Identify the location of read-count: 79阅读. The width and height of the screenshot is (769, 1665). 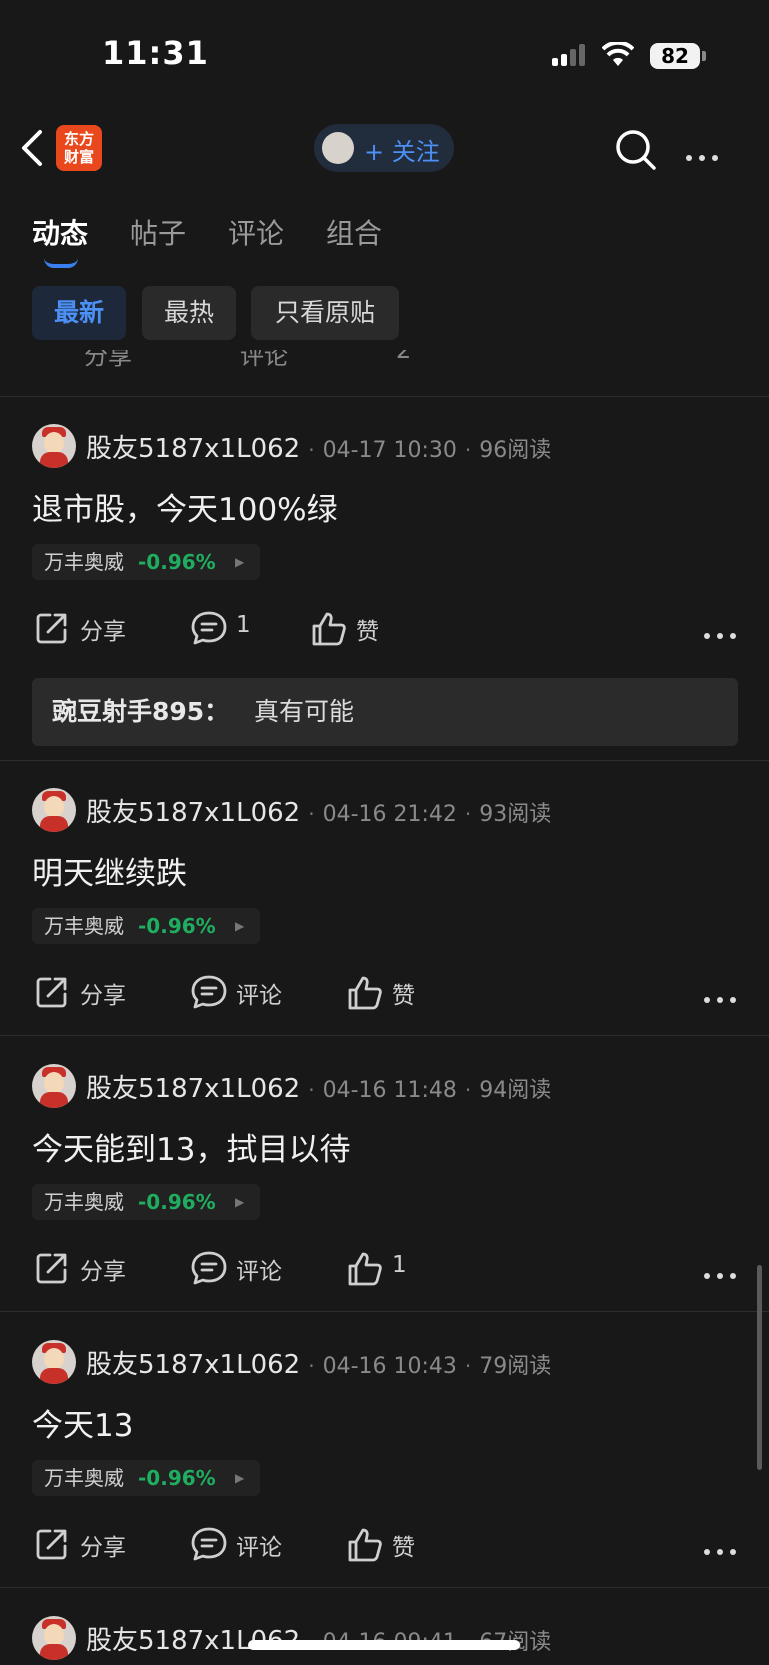
(515, 1366).